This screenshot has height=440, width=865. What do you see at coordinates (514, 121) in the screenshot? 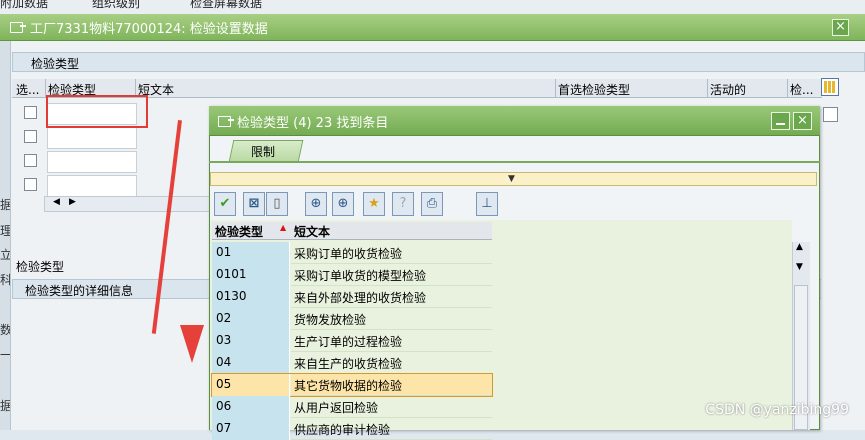
I see `dialog-title-bar: 检验类型 (4) 23 找到条目 ×` at bounding box center [514, 121].